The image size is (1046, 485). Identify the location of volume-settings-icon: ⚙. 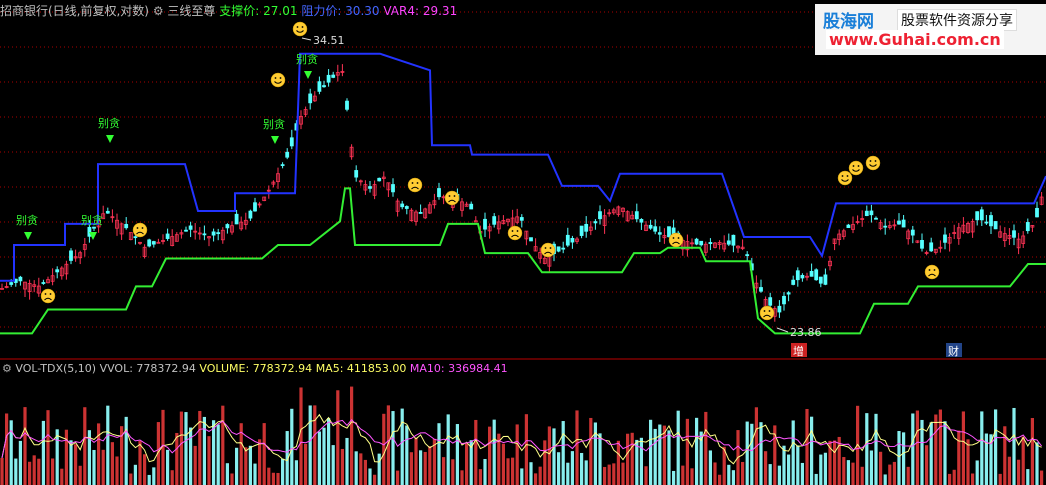
(7, 368).